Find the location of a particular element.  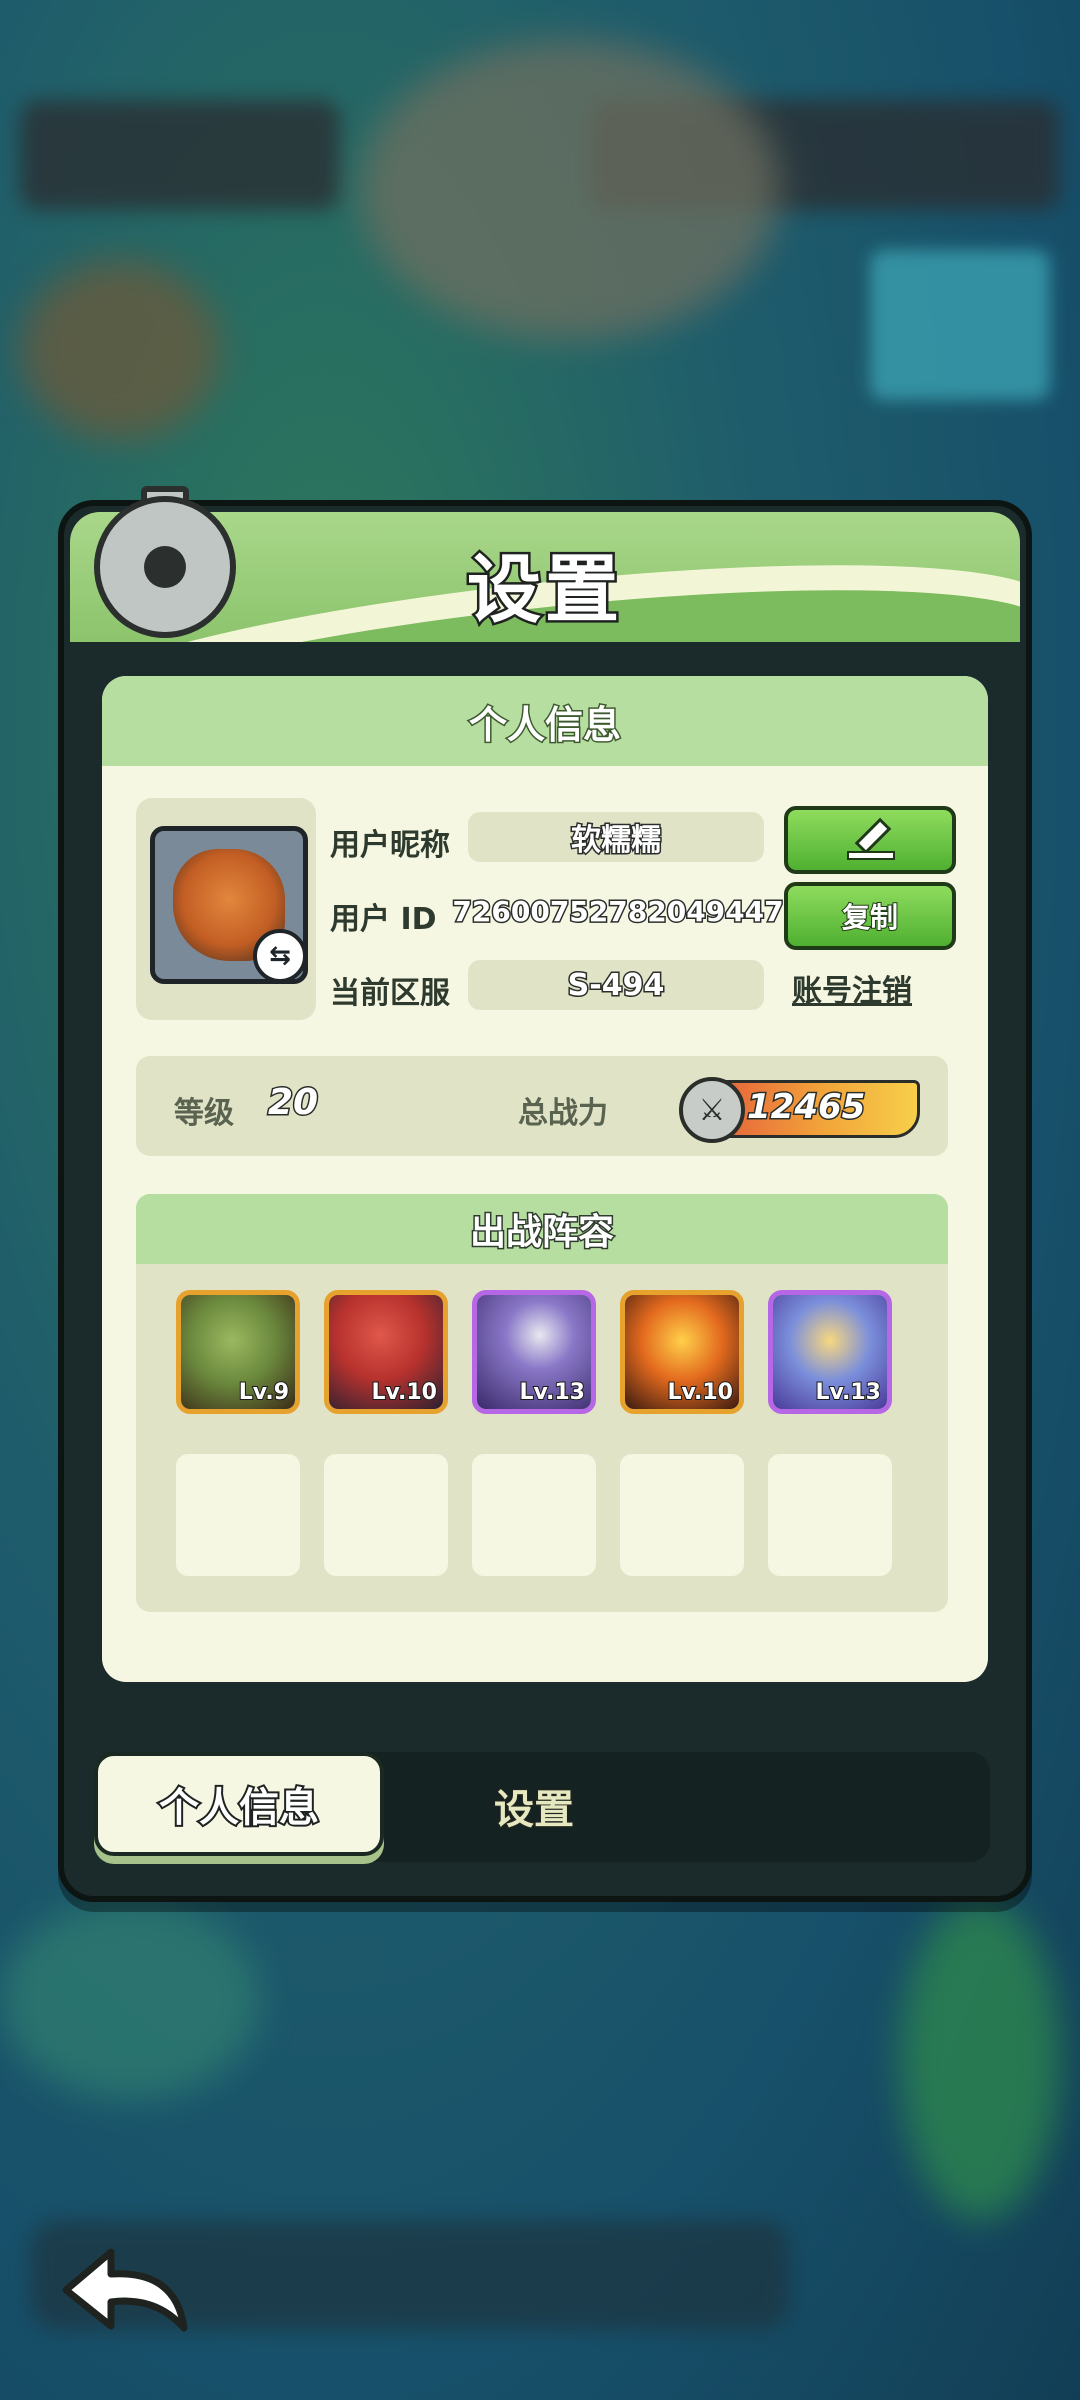

hero-slot-2: Lv.10 is located at coordinates (386, 1352).